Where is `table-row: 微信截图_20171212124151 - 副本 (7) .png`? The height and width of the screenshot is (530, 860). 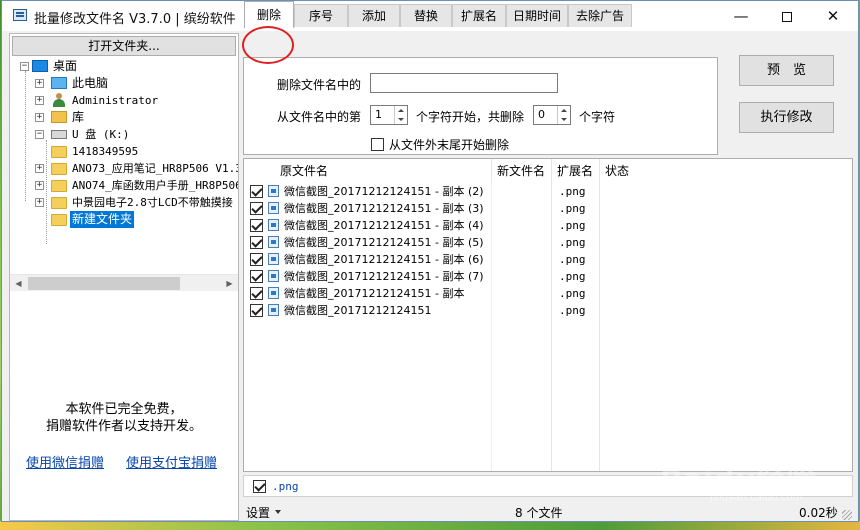 table-row: 微信截图_20171212124151 - 副本 (7) .png is located at coordinates (548, 276).